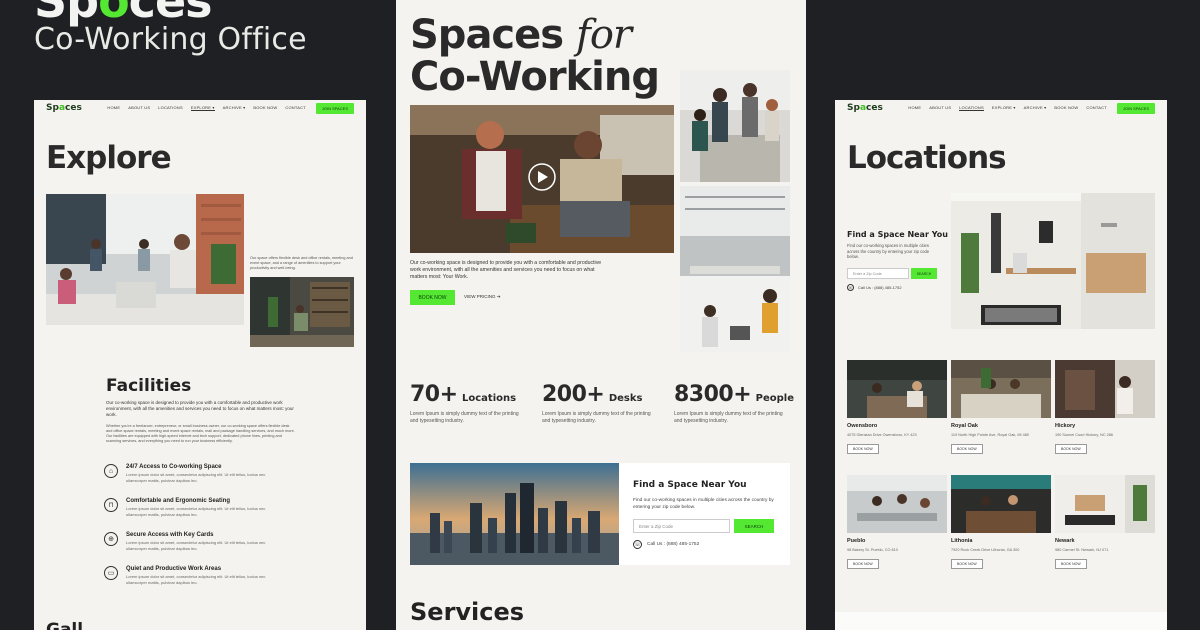  Describe the element at coordinates (111, 471) in the screenshot. I see `wifi-icon: ⌂` at that location.